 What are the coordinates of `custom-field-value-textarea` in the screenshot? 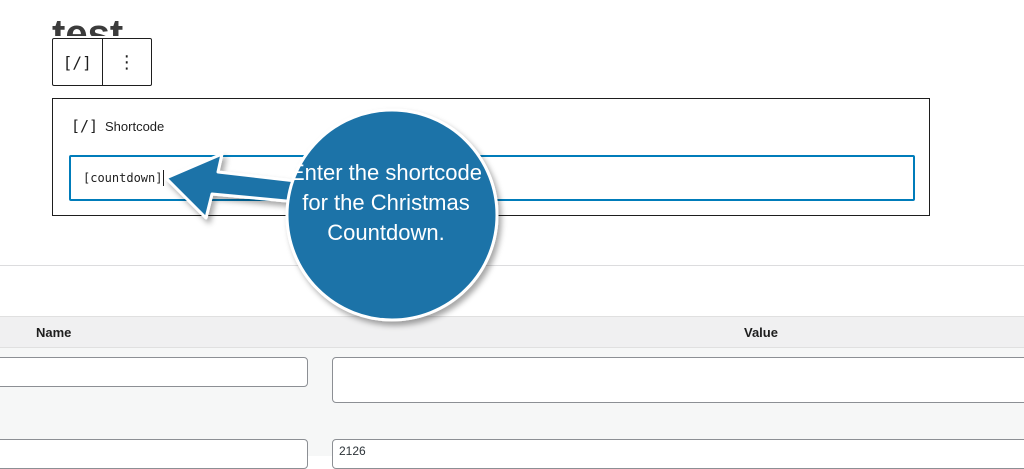 It's located at (678, 380).